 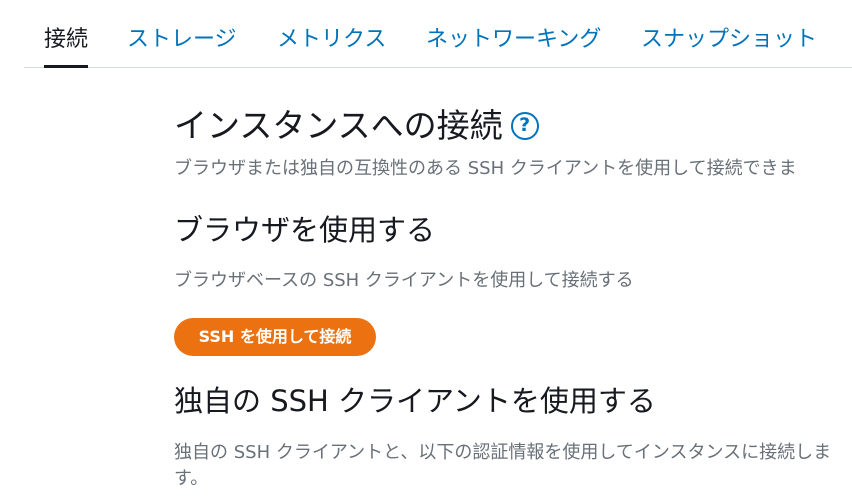 What do you see at coordinates (338, 125) in the screenshot?
I see `page-title: インスタンスへの接続` at bounding box center [338, 125].